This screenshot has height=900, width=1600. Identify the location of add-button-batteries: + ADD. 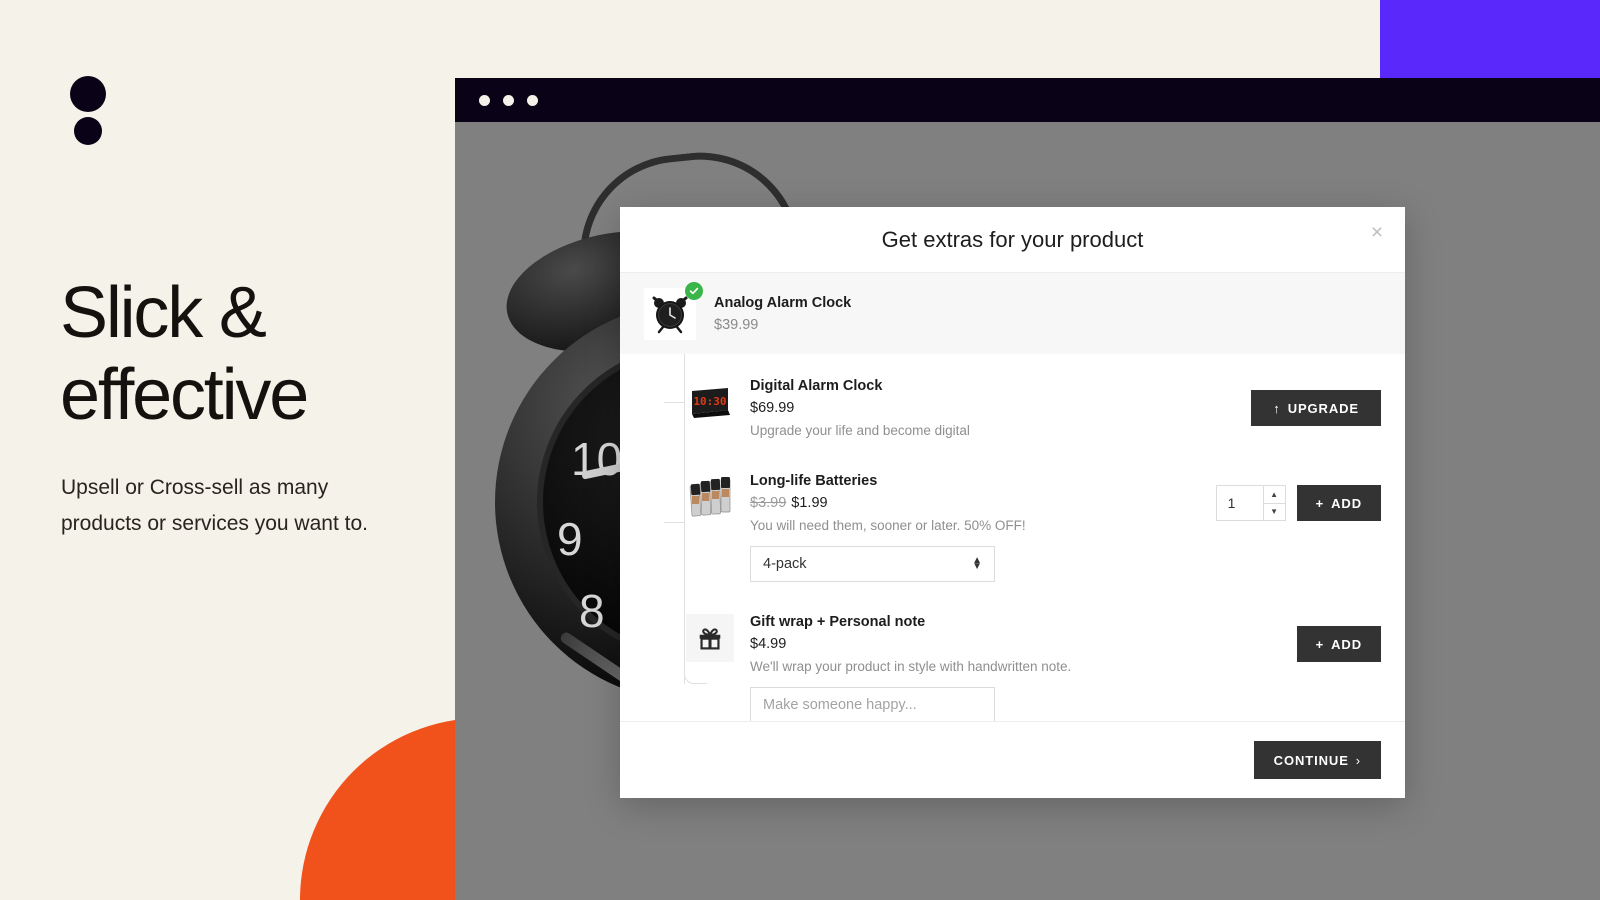
(1338, 503).